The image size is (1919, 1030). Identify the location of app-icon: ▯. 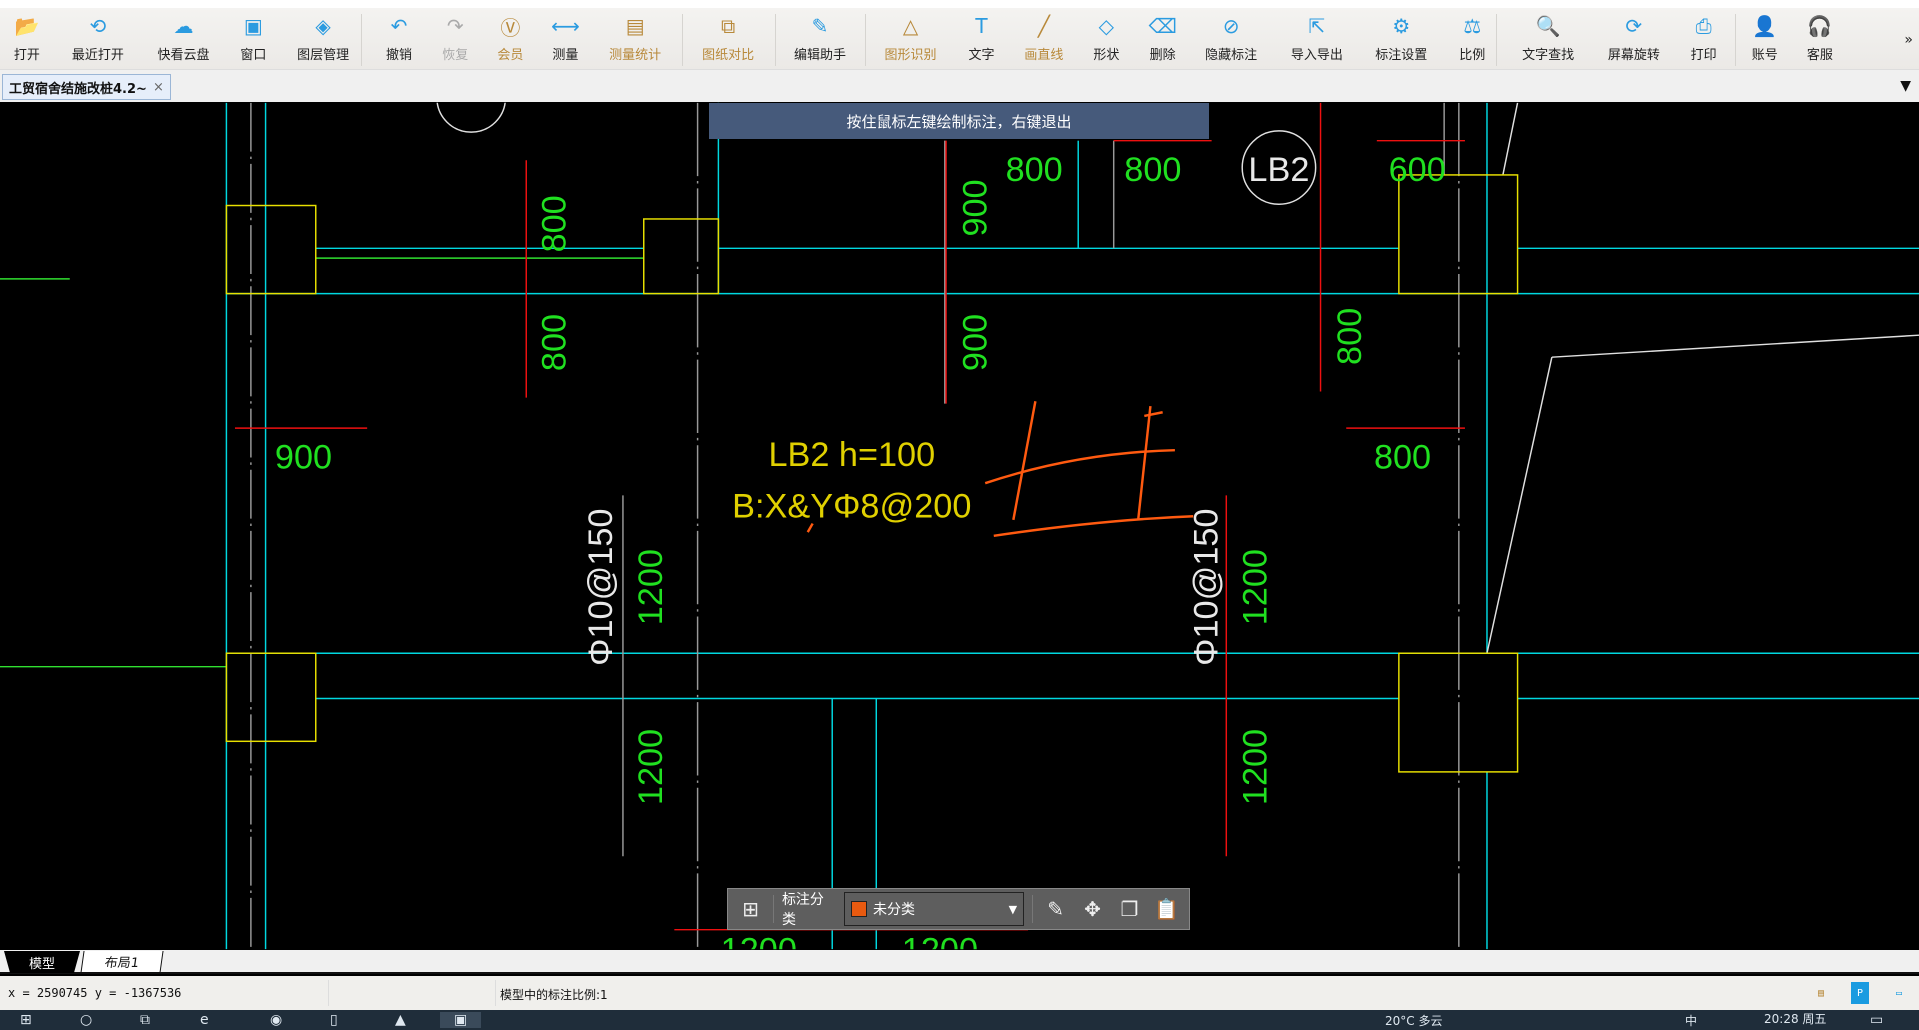
(334, 1020).